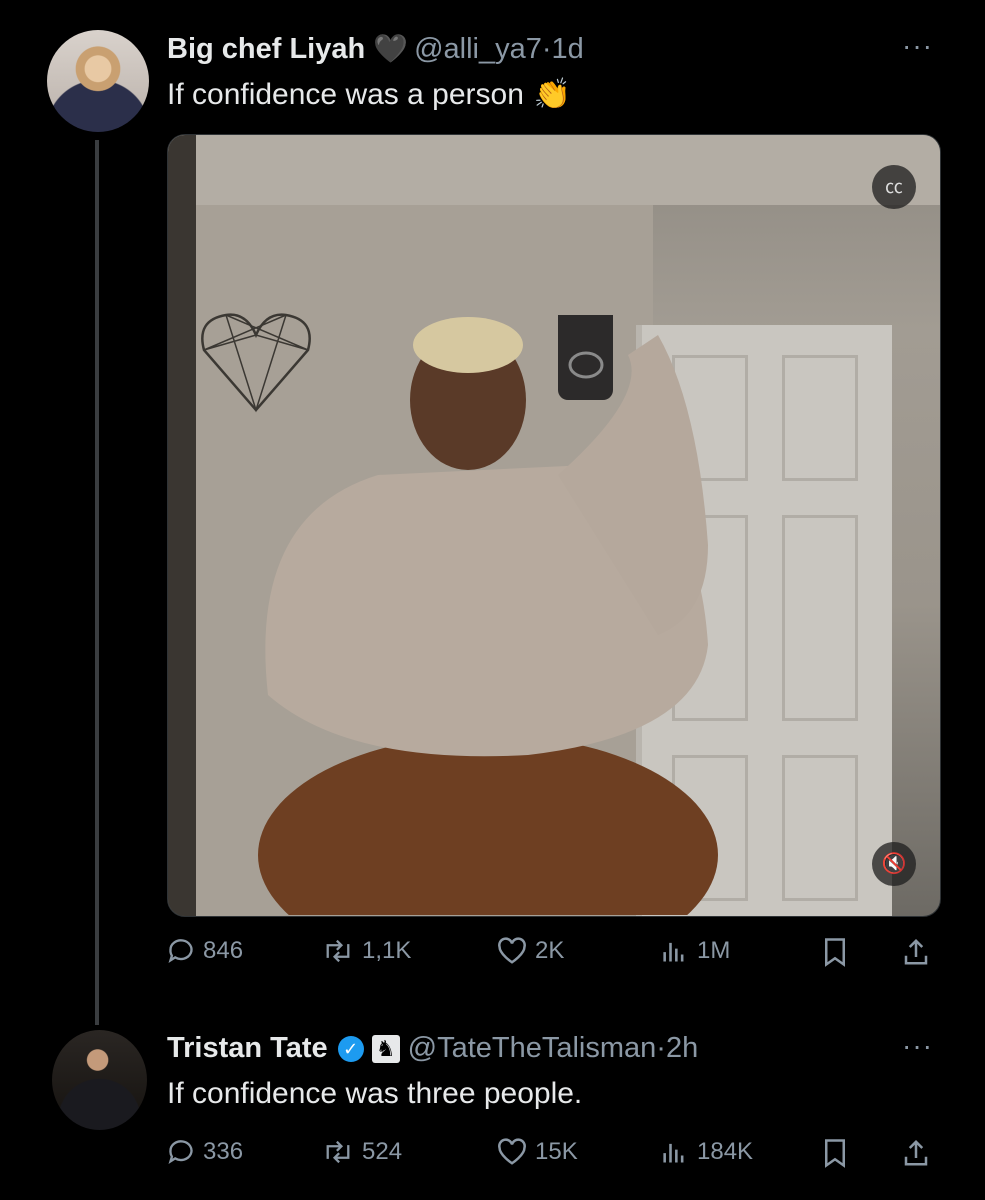 Image resolution: width=985 pixels, height=1200 pixels. Describe the element at coordinates (556, 1151) in the screenshot. I see `like-count: 15K` at that location.